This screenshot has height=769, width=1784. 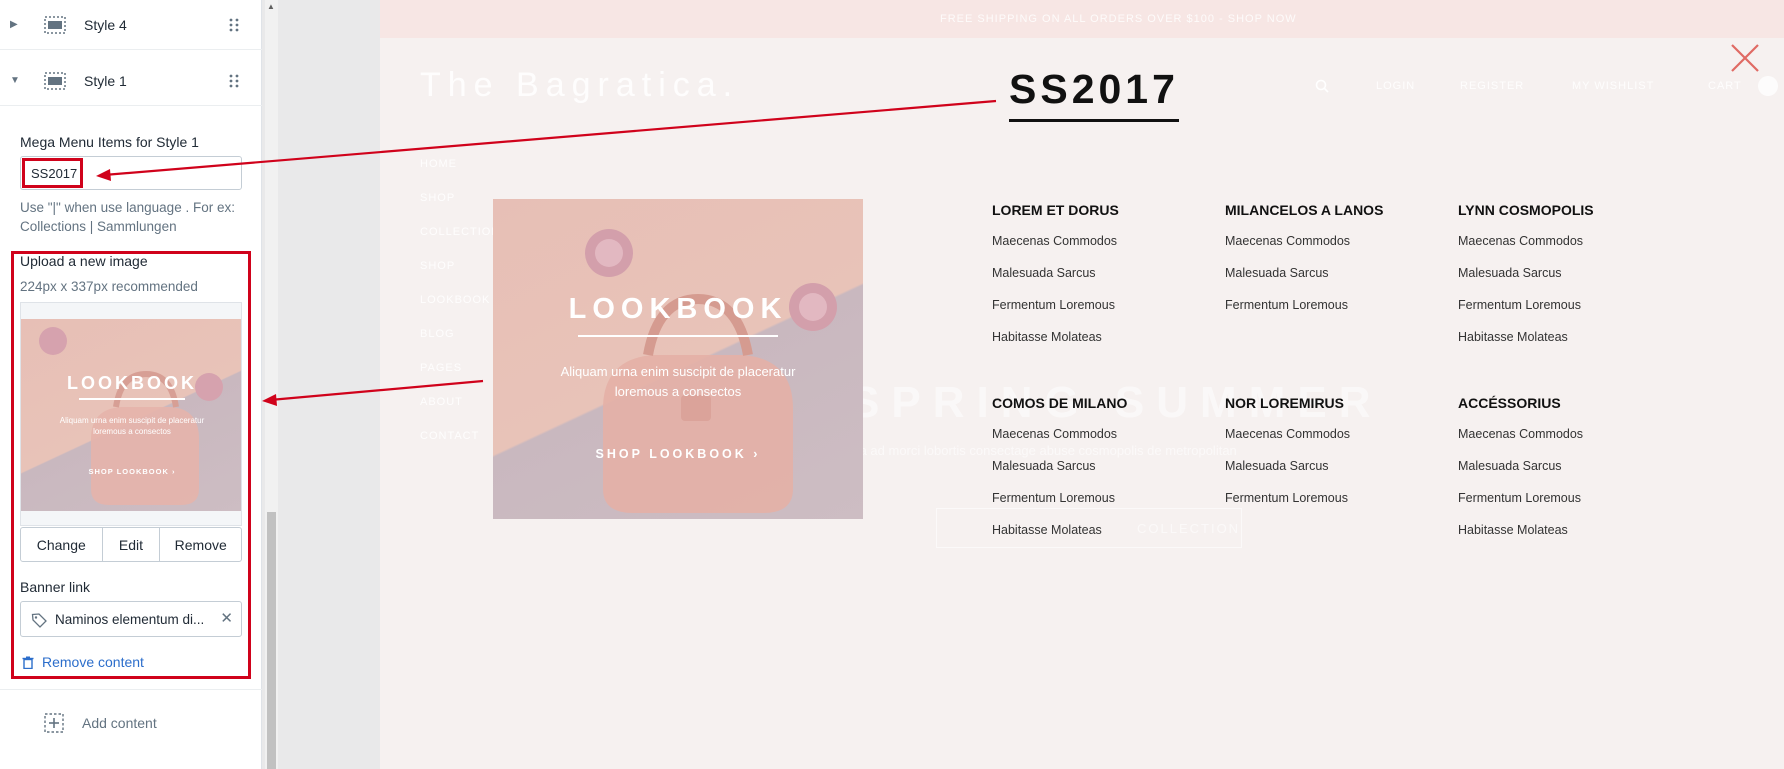 I want to click on arrow-to-image-upload, so click(x=373, y=392).